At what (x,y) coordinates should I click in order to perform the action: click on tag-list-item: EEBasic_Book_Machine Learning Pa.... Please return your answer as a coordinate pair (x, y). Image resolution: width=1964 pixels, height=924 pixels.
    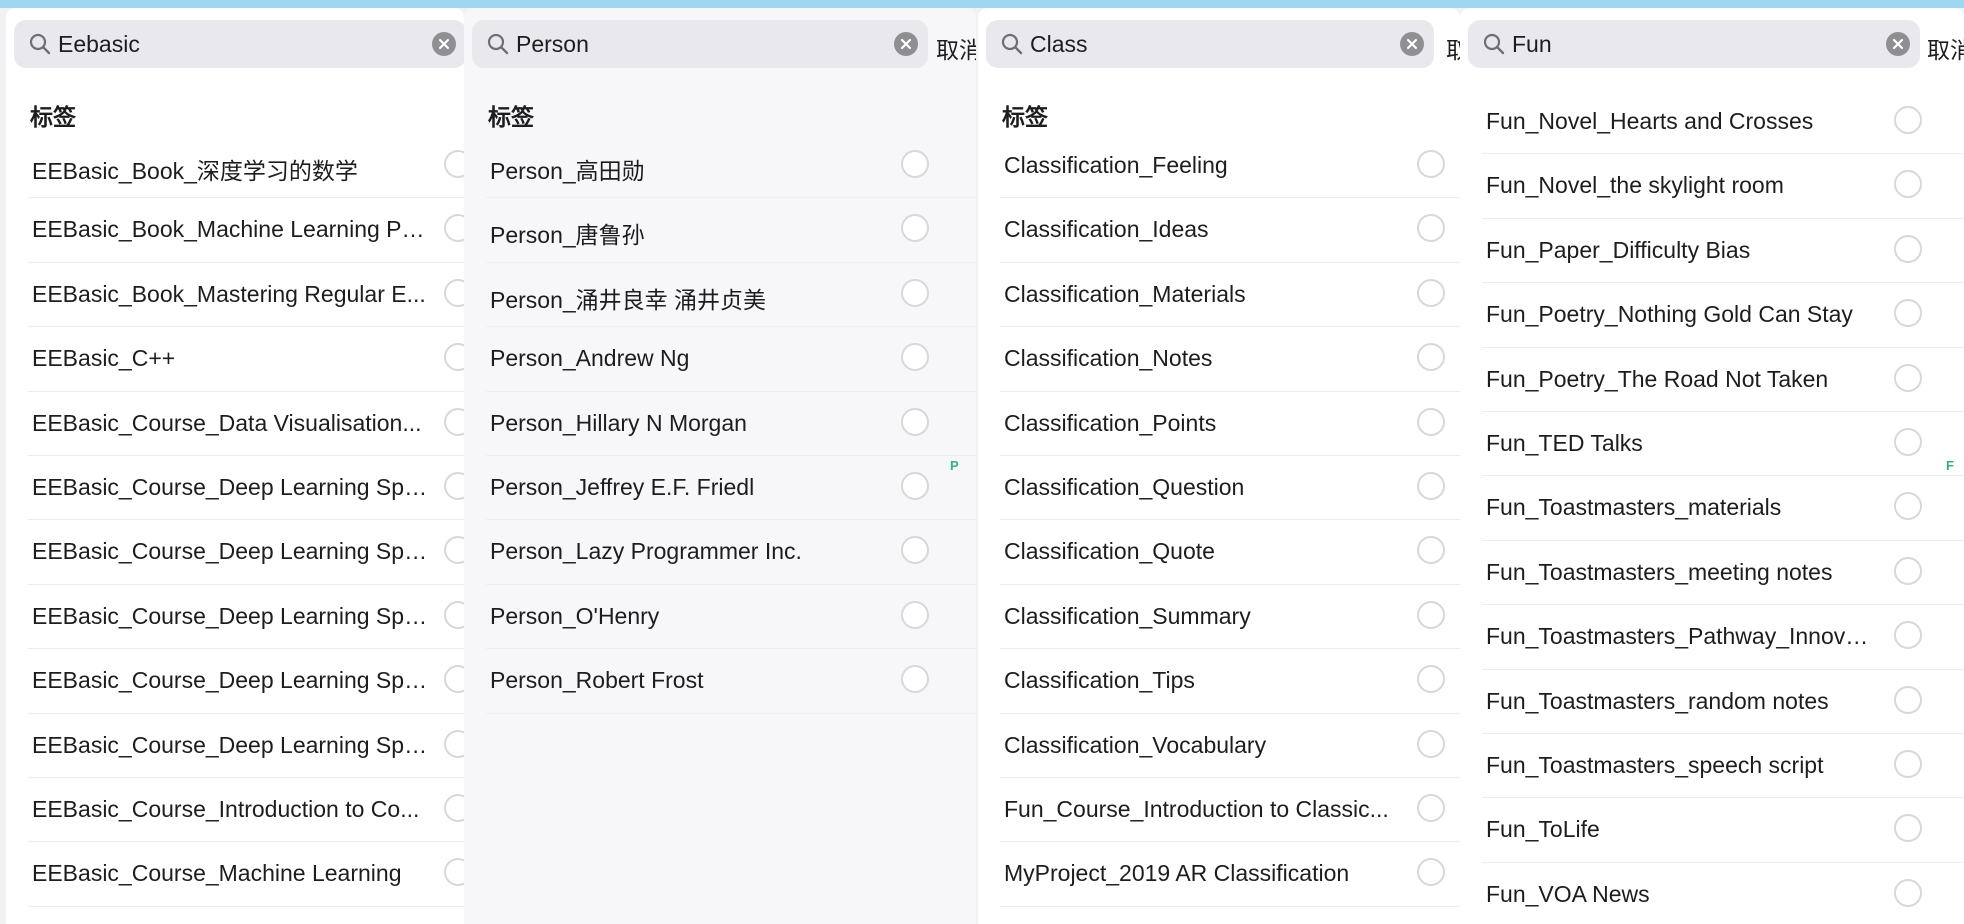
    Looking at the image, I should click on (235, 230).